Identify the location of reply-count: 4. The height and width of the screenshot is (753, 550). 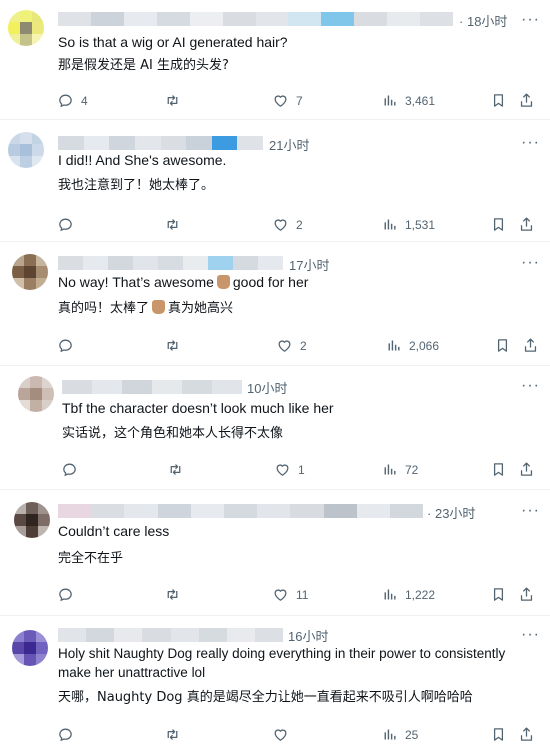
(84, 100).